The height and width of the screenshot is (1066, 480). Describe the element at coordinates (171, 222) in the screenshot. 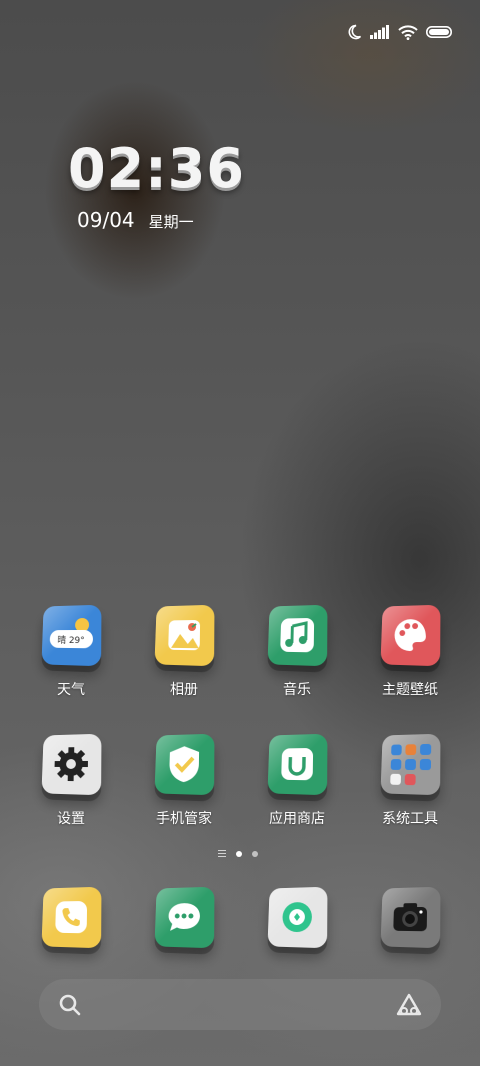

I see `weekday-text: 星期一` at that location.